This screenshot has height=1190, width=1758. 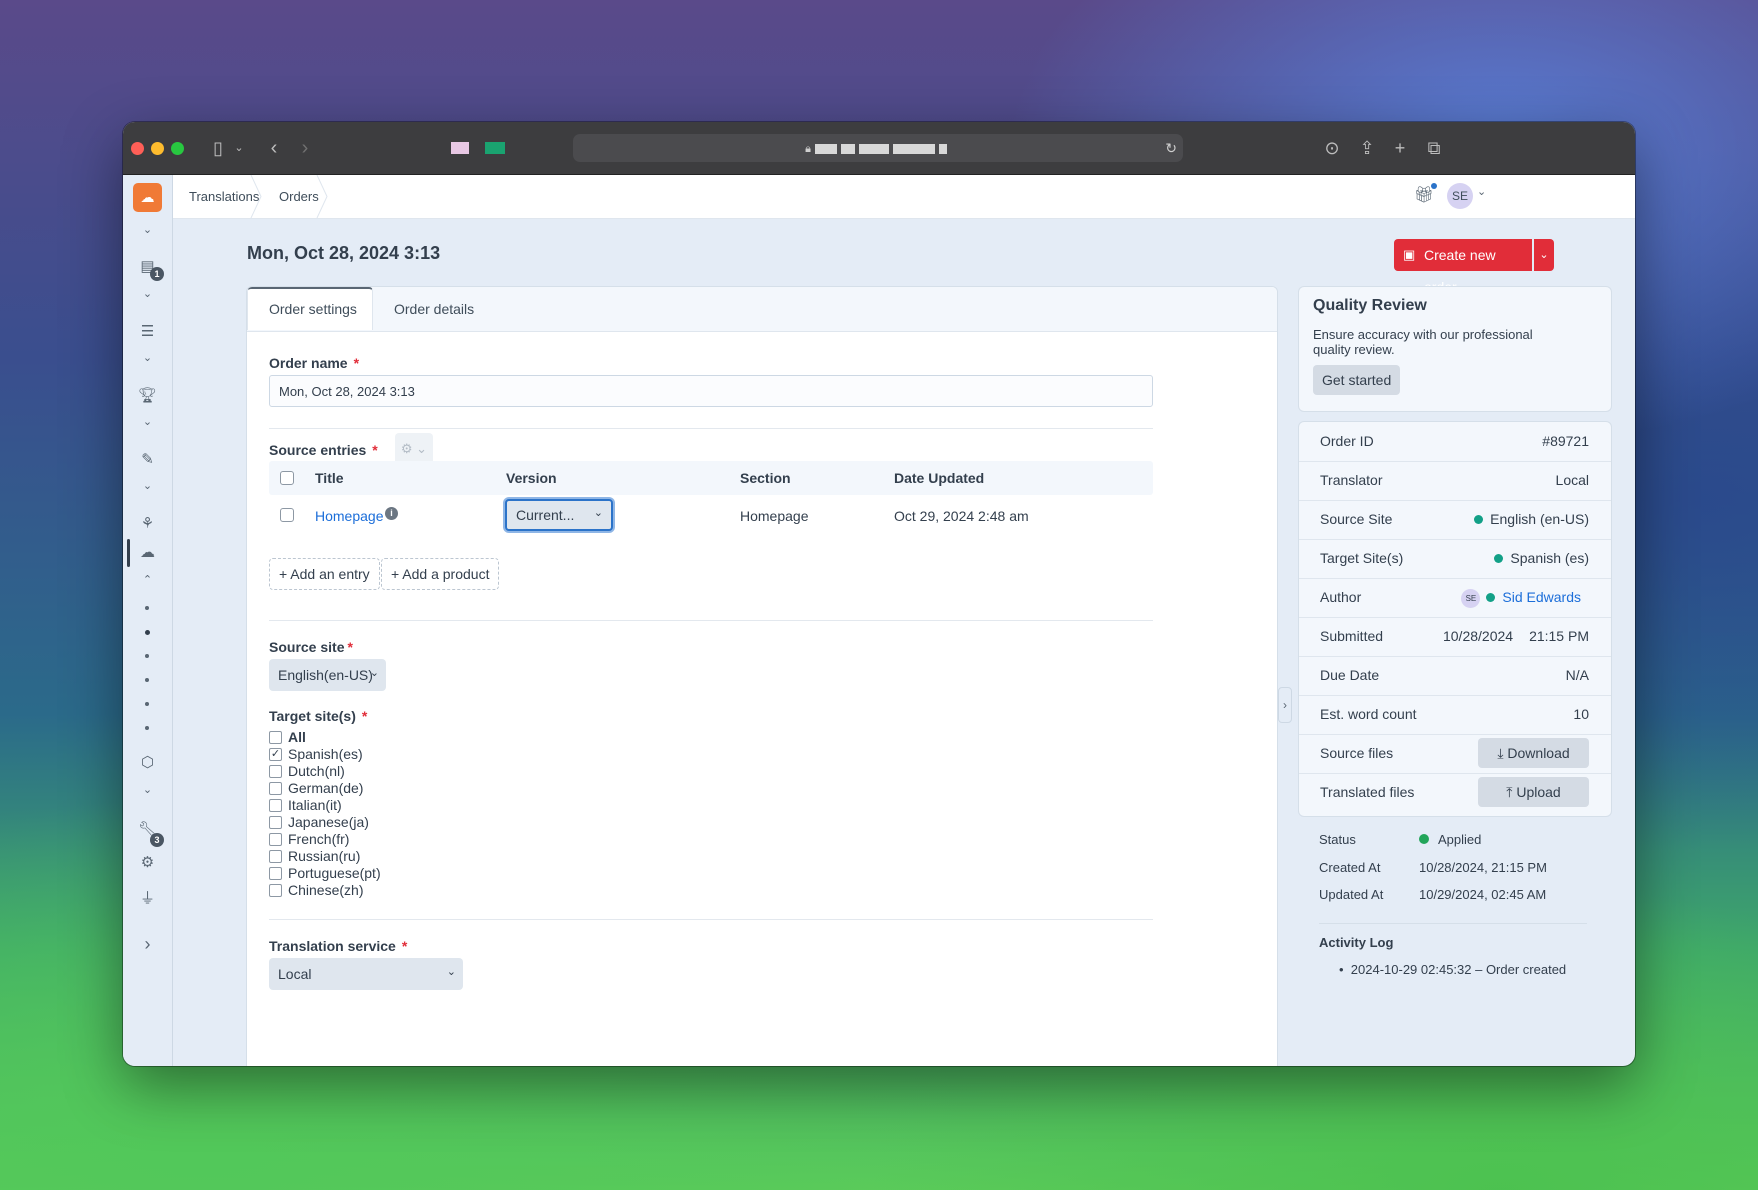 What do you see at coordinates (147, 579) in the screenshot?
I see `chevron-up-icon: ⌃` at bounding box center [147, 579].